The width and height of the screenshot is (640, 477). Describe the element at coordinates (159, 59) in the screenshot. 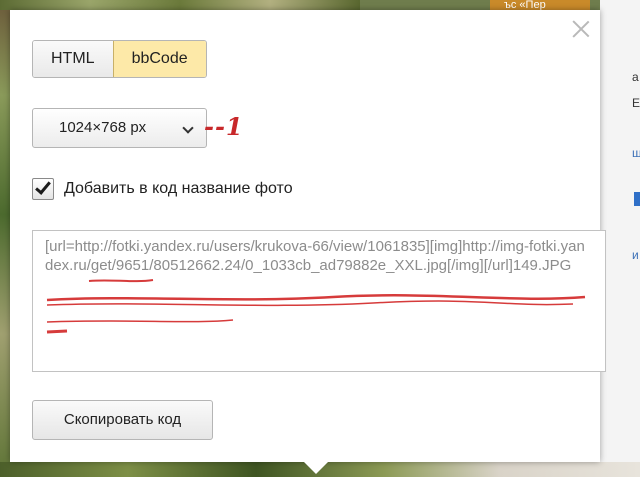

I see `tab-bbcode: bbCode` at that location.